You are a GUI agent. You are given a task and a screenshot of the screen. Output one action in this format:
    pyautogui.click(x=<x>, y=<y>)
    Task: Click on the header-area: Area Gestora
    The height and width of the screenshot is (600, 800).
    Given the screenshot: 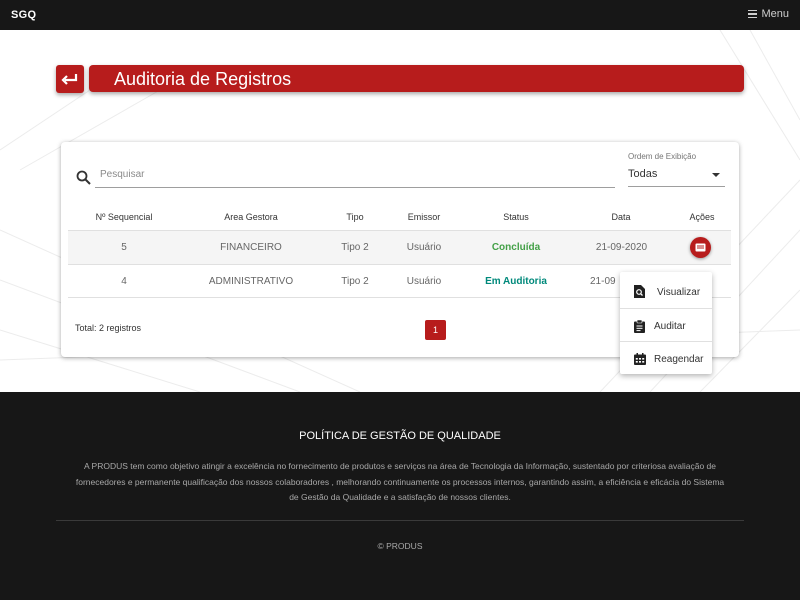 What is the action you would take?
    pyautogui.click(x=251, y=217)
    